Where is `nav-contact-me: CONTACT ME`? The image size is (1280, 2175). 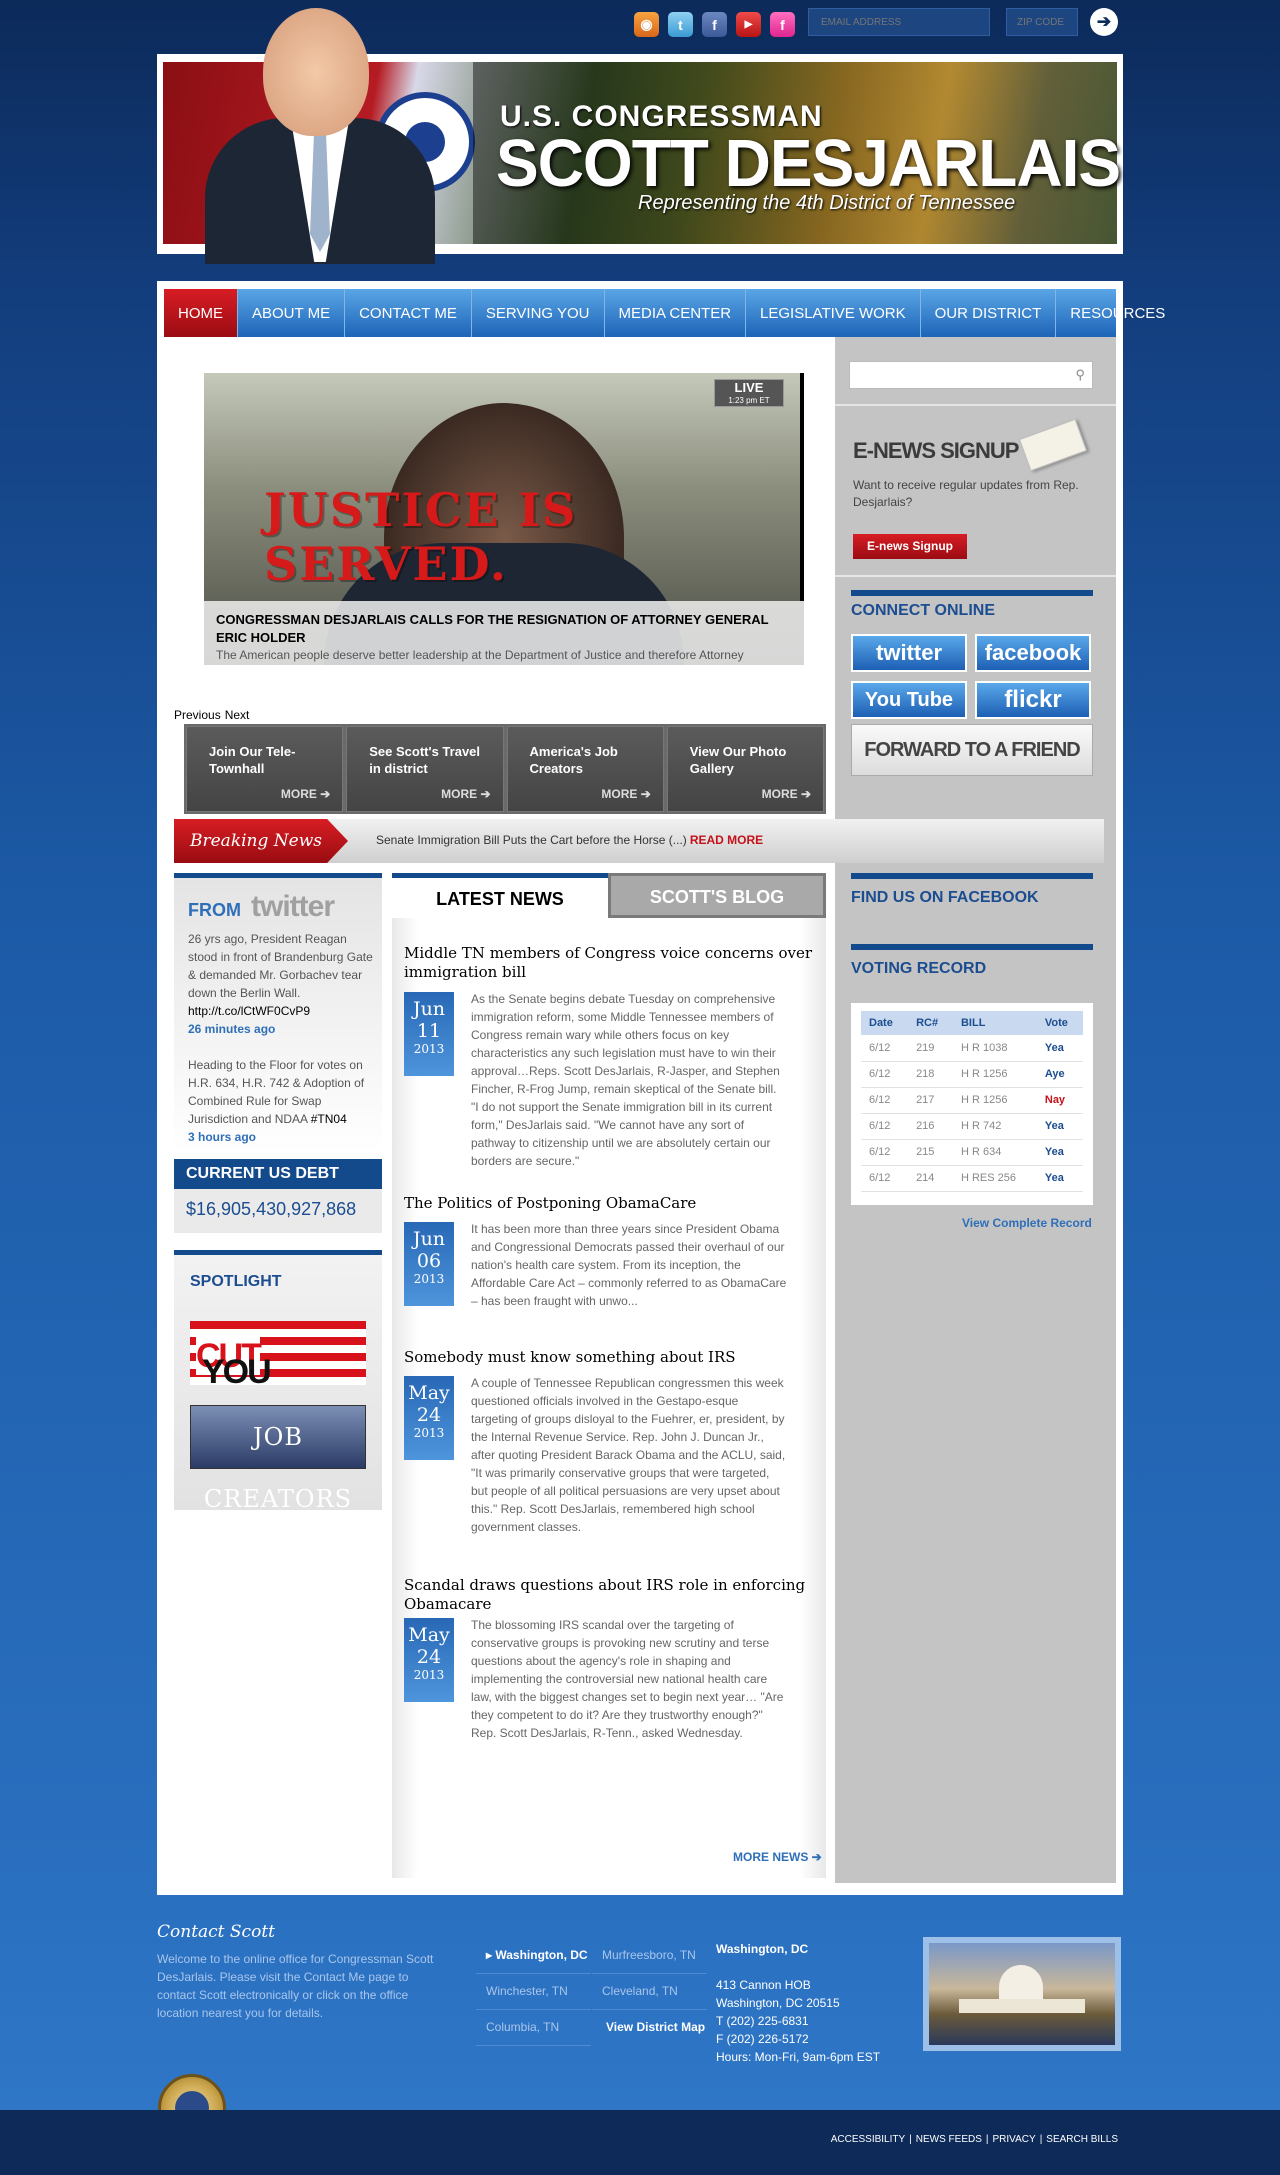
nav-contact-me: CONTACT ME is located at coordinates (408, 313).